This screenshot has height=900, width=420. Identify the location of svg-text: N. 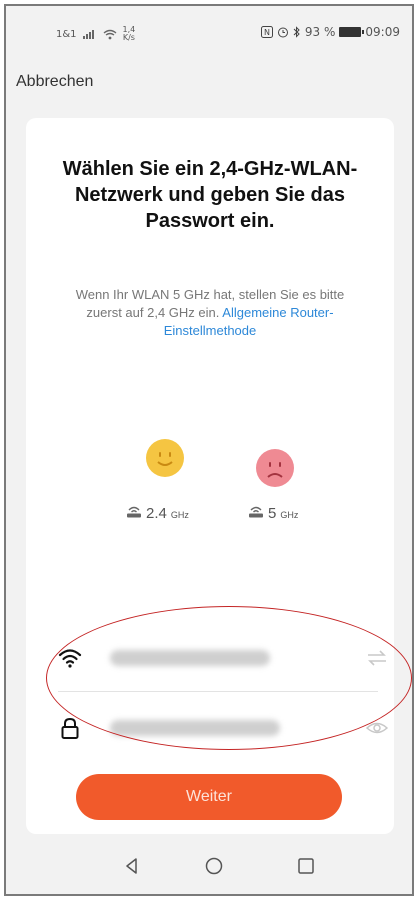
(267, 32).